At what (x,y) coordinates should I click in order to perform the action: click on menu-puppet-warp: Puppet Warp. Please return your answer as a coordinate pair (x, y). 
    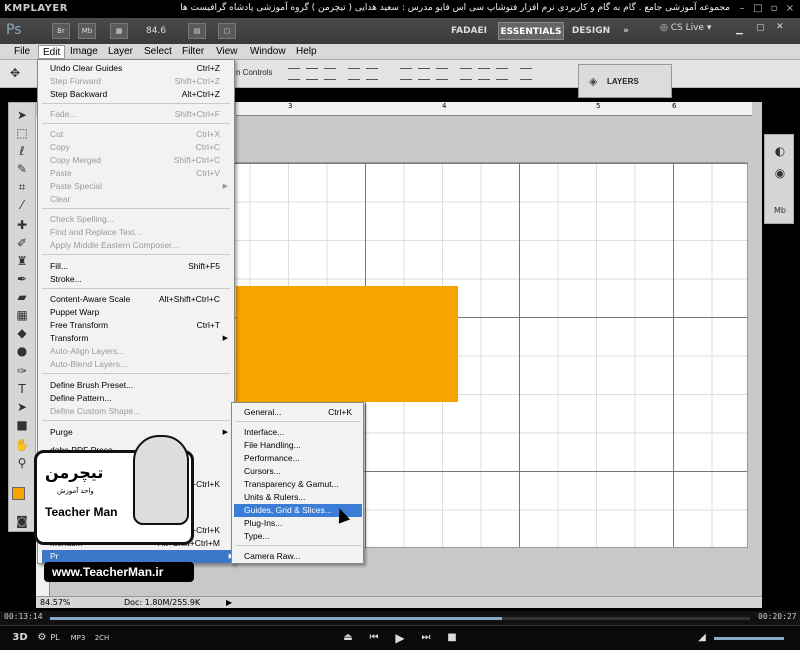
    Looking at the image, I should click on (140, 312).